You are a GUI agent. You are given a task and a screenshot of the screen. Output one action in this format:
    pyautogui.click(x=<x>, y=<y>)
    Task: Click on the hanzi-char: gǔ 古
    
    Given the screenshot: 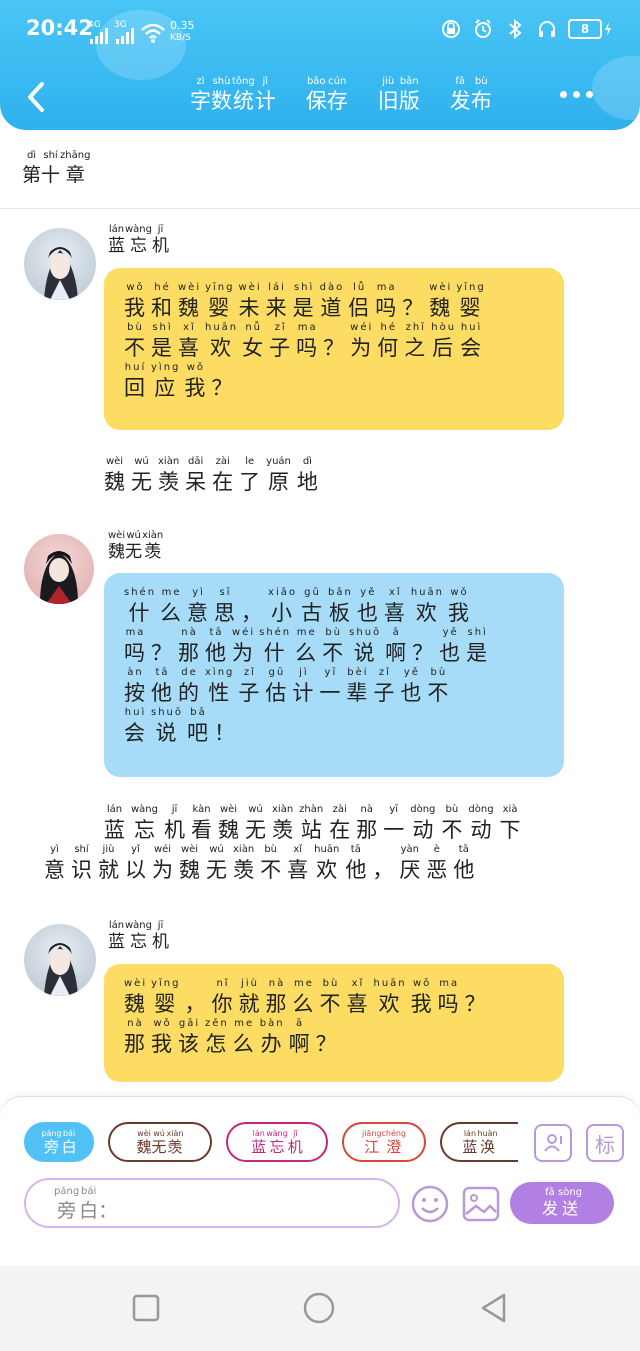 What is the action you would take?
    pyautogui.click(x=312, y=606)
    